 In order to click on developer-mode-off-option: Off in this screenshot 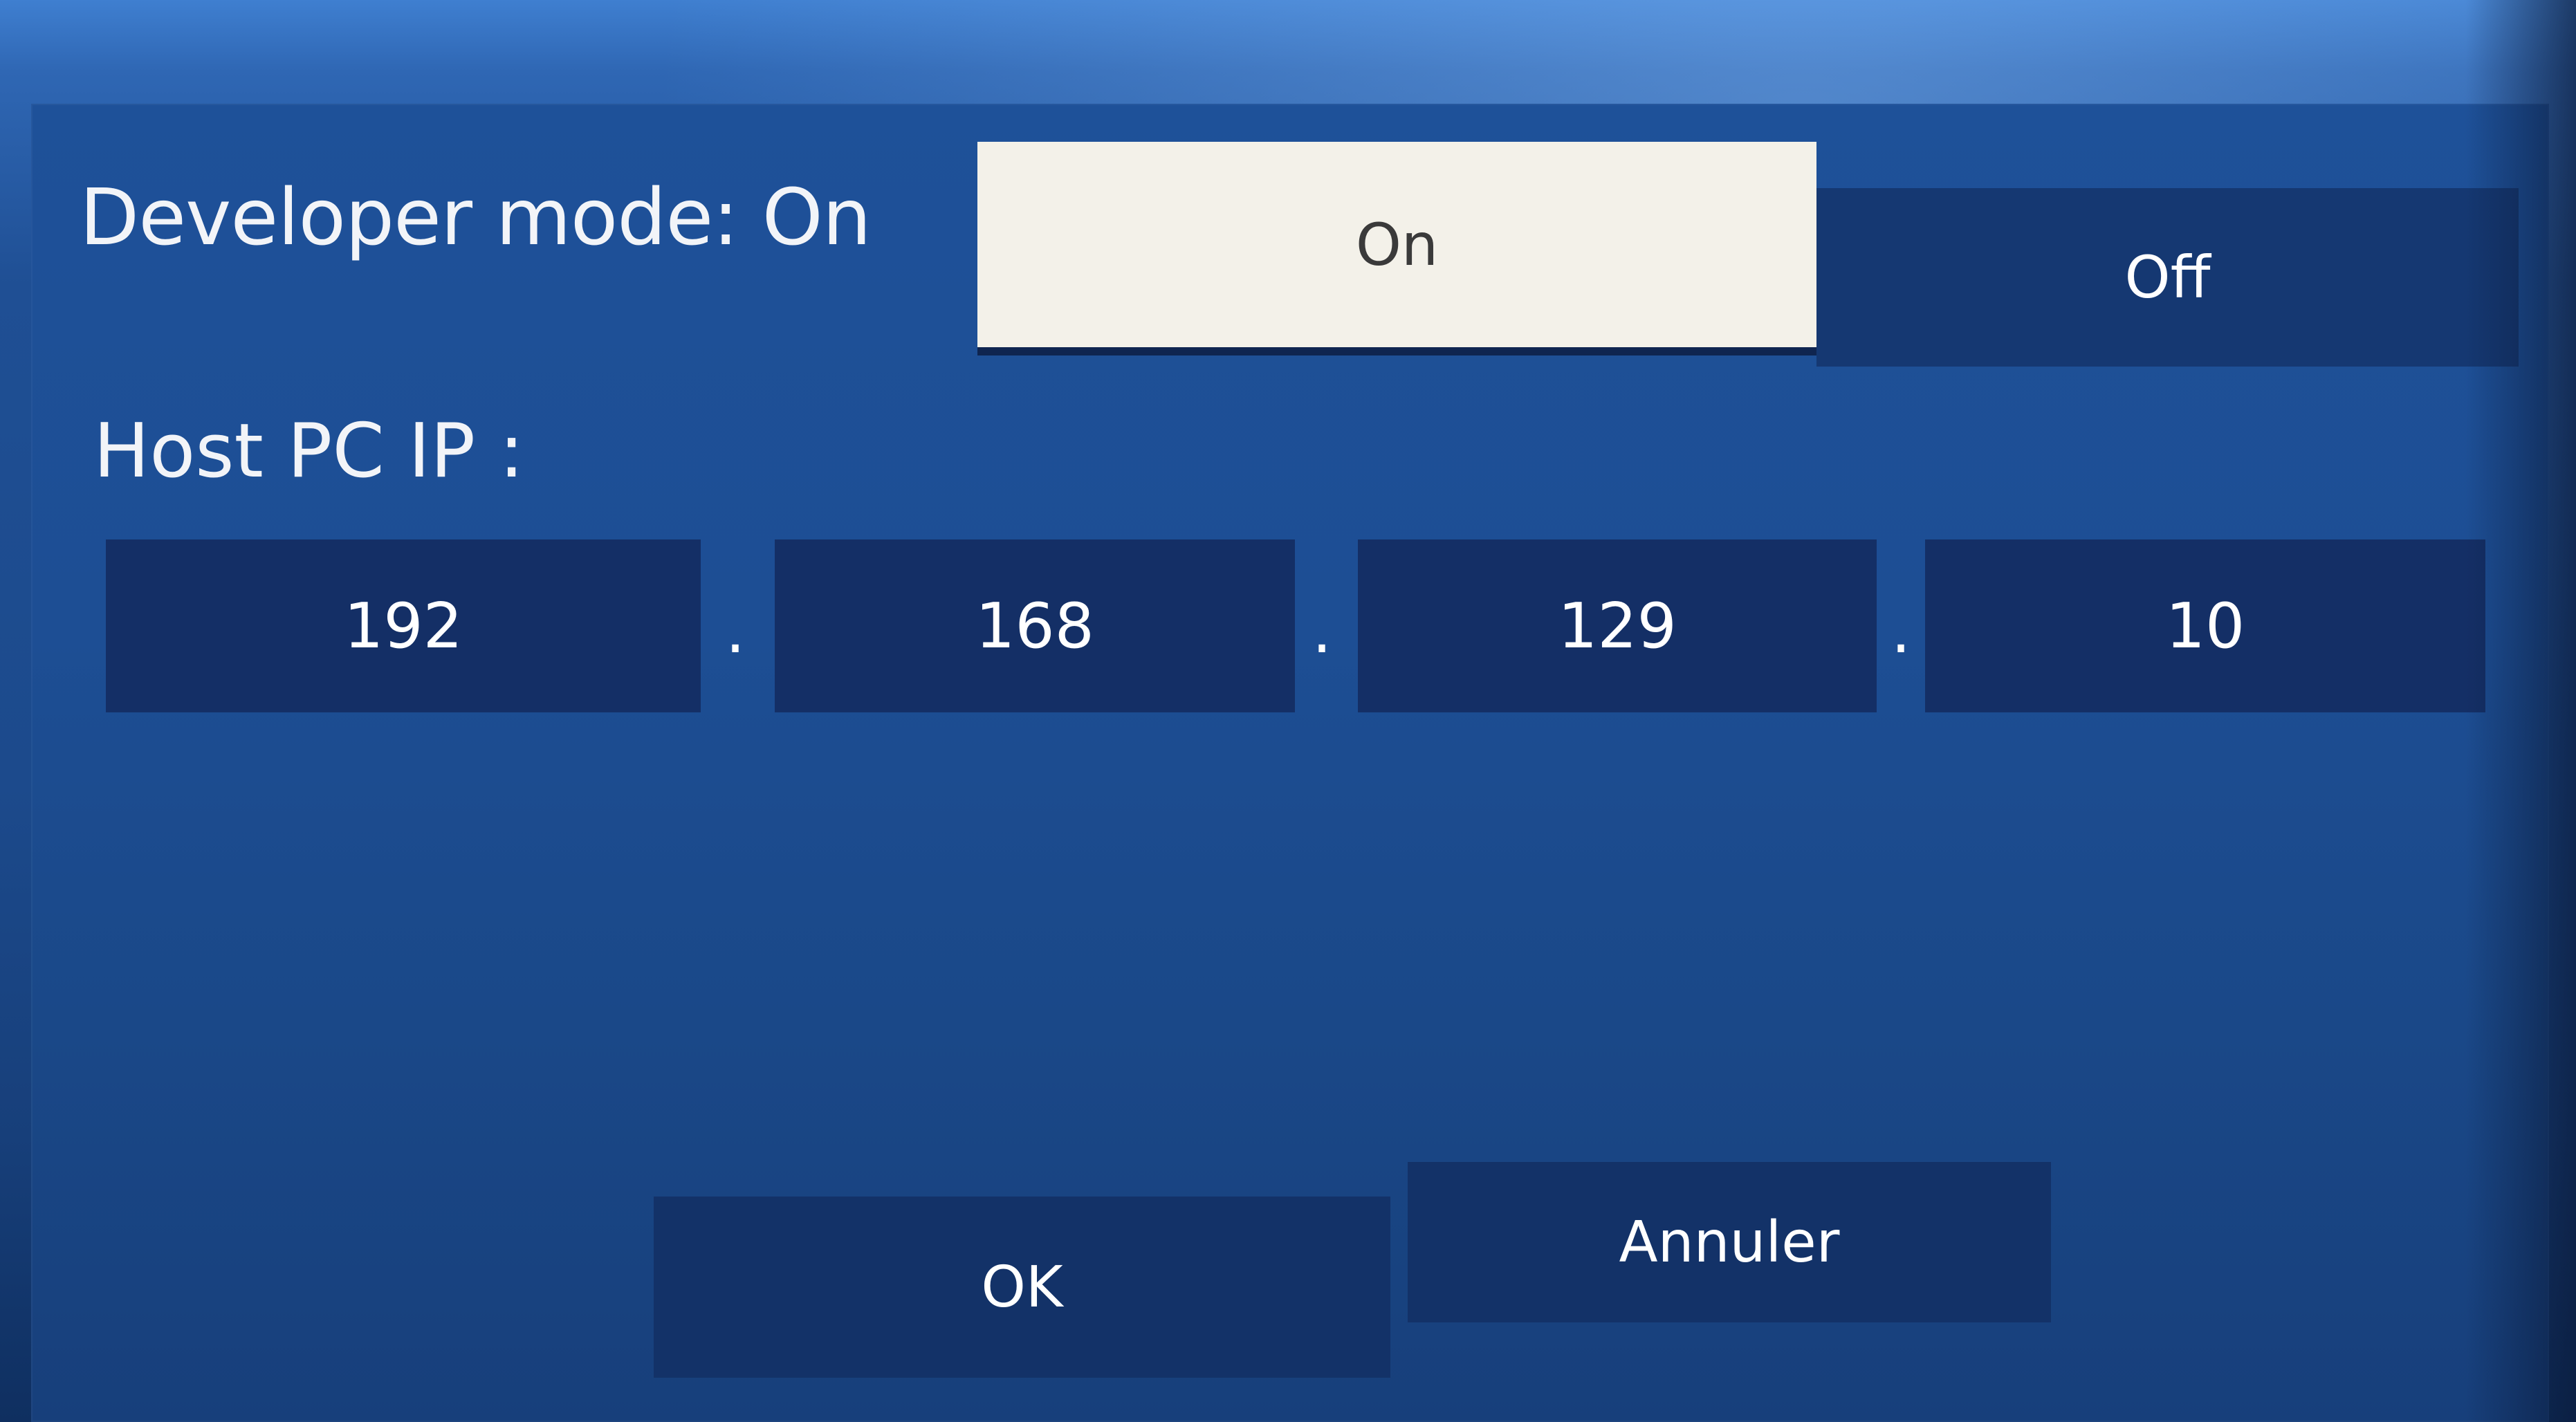, I will do `click(2167, 277)`.